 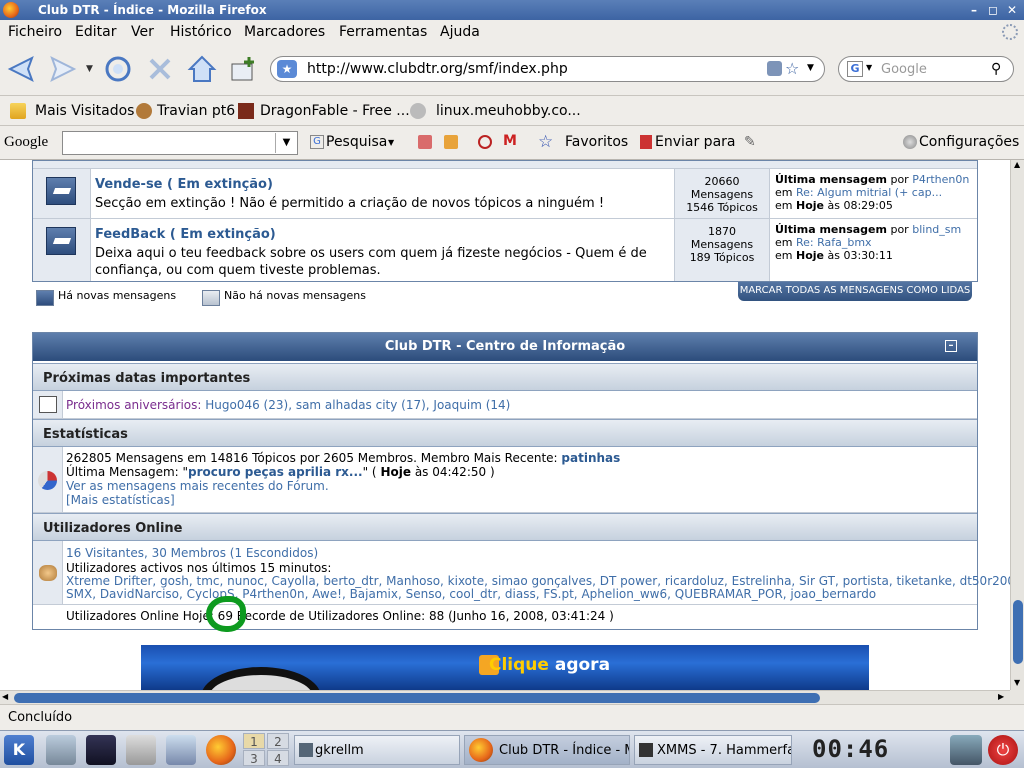 What do you see at coordinates (287, 69) in the screenshot?
I see `site-identity-icon: ★` at bounding box center [287, 69].